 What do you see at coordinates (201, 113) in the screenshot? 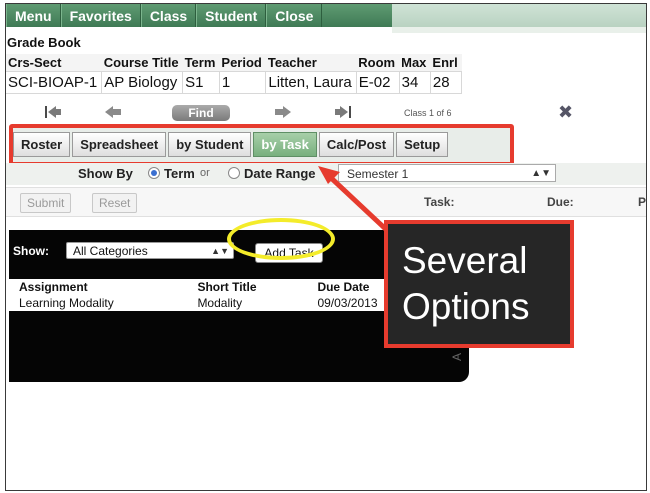
I see `find-button: Find` at bounding box center [201, 113].